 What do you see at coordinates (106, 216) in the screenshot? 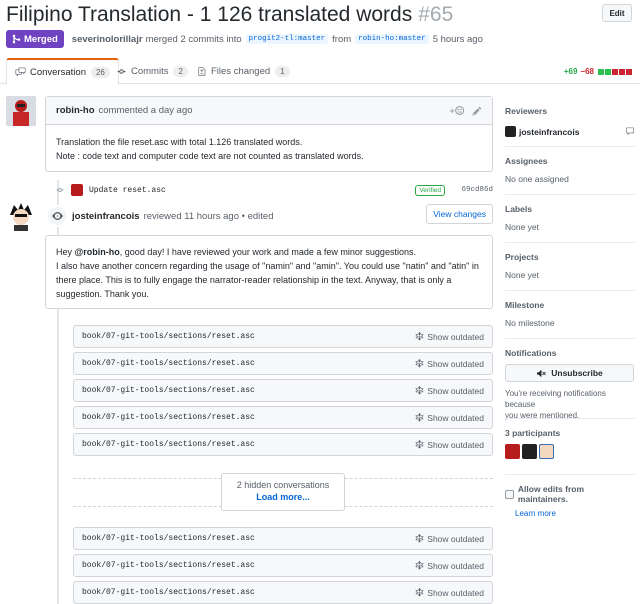
I see `review-author: josteinfrancois` at bounding box center [106, 216].